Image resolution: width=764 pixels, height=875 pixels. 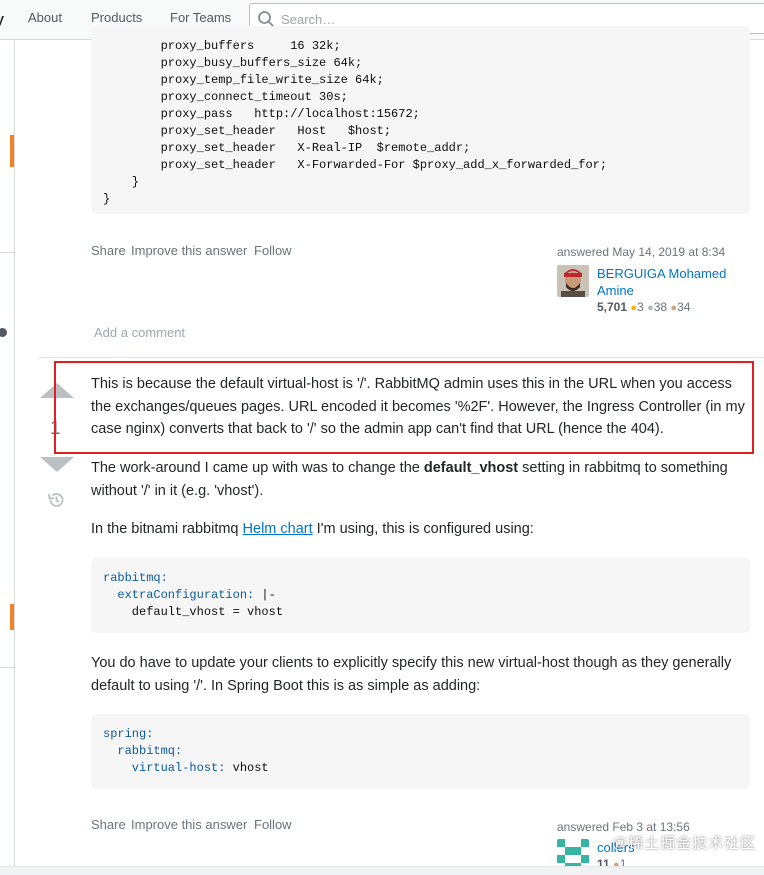 I want to click on user-name-line1: BERGUIGA Mohamed, so click(x=661, y=273).